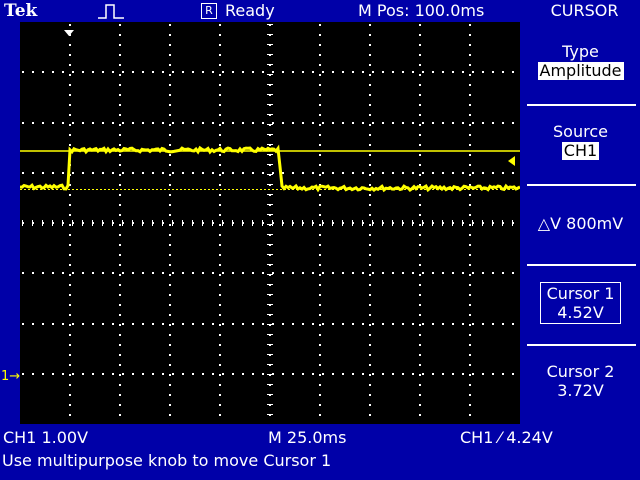  Describe the element at coordinates (320, 437) in the screenshot. I see `bottom-status-bar: CH1 1.00V M 25.0ms CH1 ⁄ 4.24V` at that location.